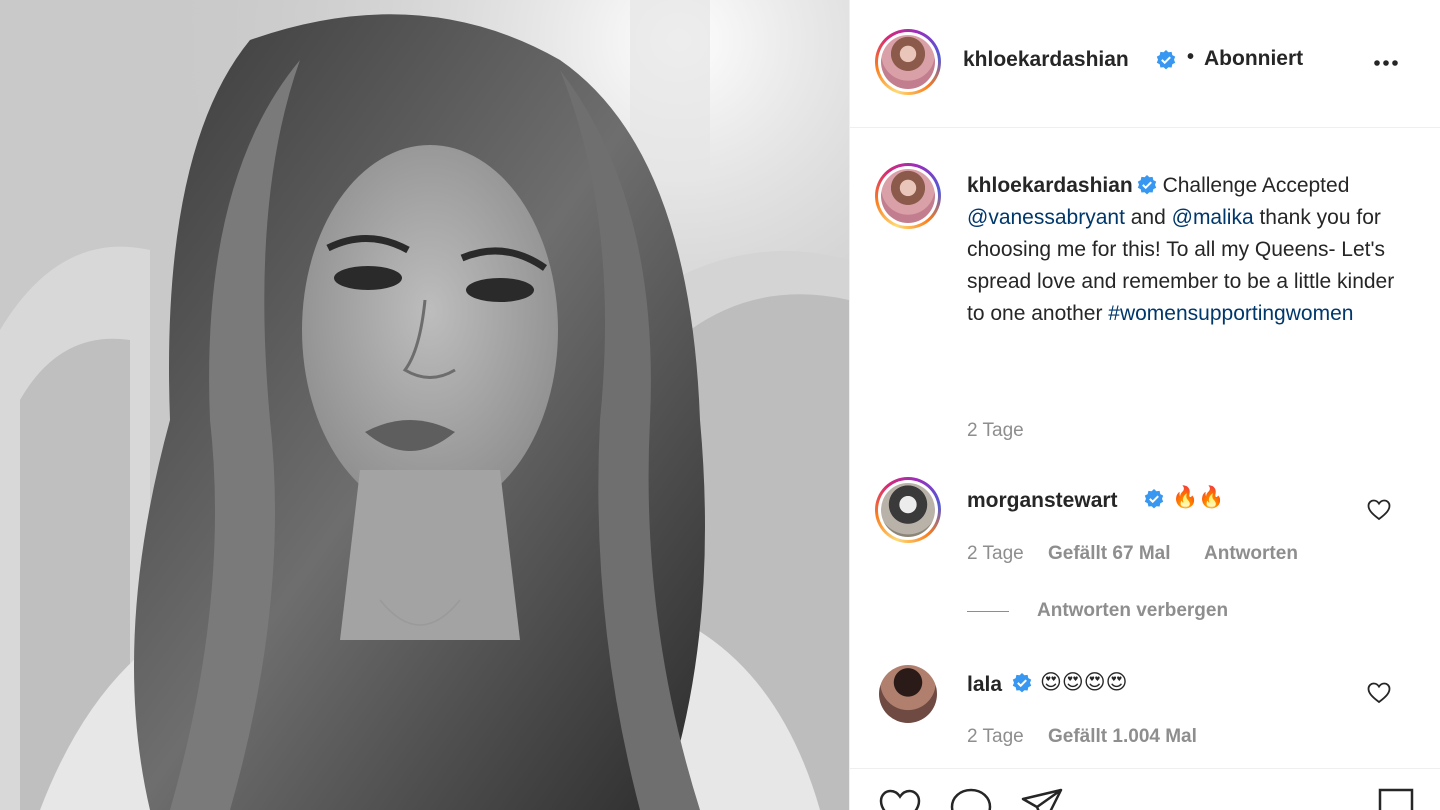 The height and width of the screenshot is (810, 1440). I want to click on mention-link: @malika, so click(1213, 217).